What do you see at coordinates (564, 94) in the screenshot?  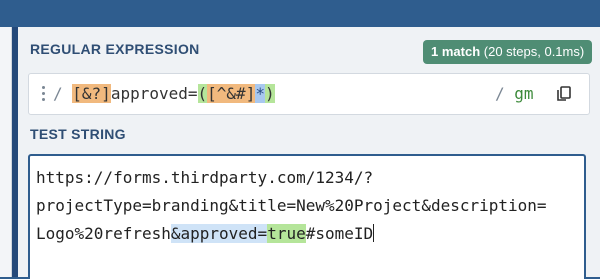 I see `copy-icon` at bounding box center [564, 94].